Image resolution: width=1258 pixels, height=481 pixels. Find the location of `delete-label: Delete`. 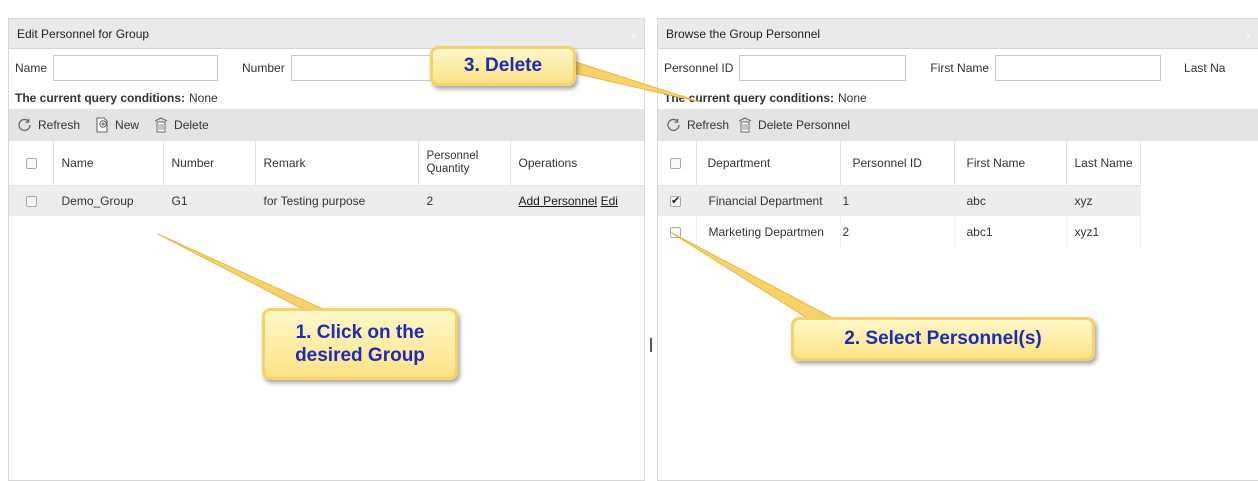

delete-label: Delete is located at coordinates (191, 125).